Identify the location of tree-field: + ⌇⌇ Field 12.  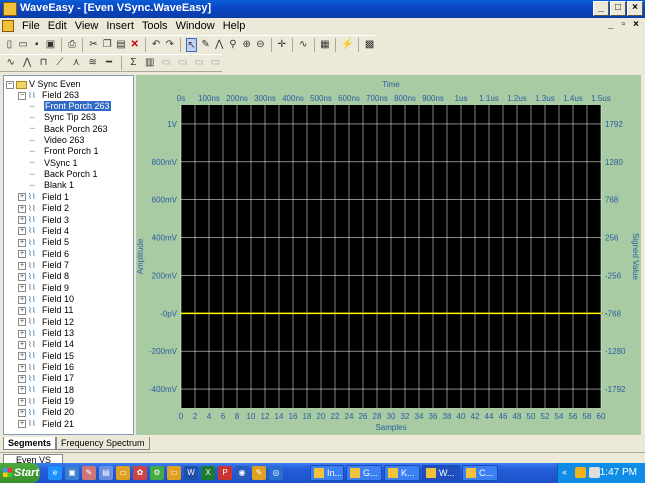
(46, 322).